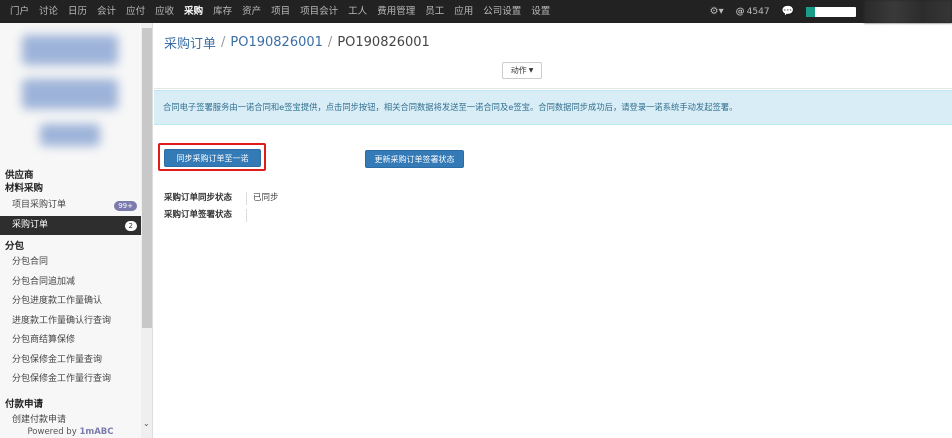 The width and height of the screenshot is (952, 438). Describe the element at coordinates (553, 88) in the screenshot. I see `header-divider` at that location.